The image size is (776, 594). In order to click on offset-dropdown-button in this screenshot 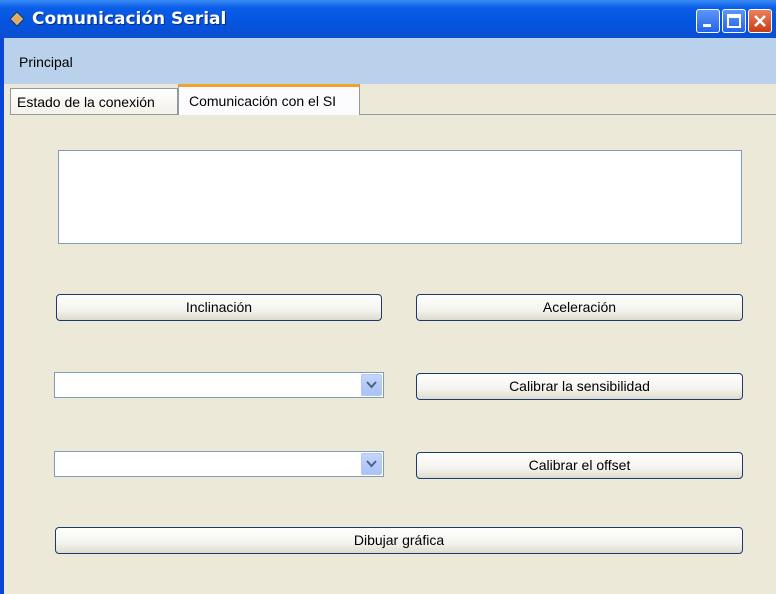, I will do `click(371, 464)`.